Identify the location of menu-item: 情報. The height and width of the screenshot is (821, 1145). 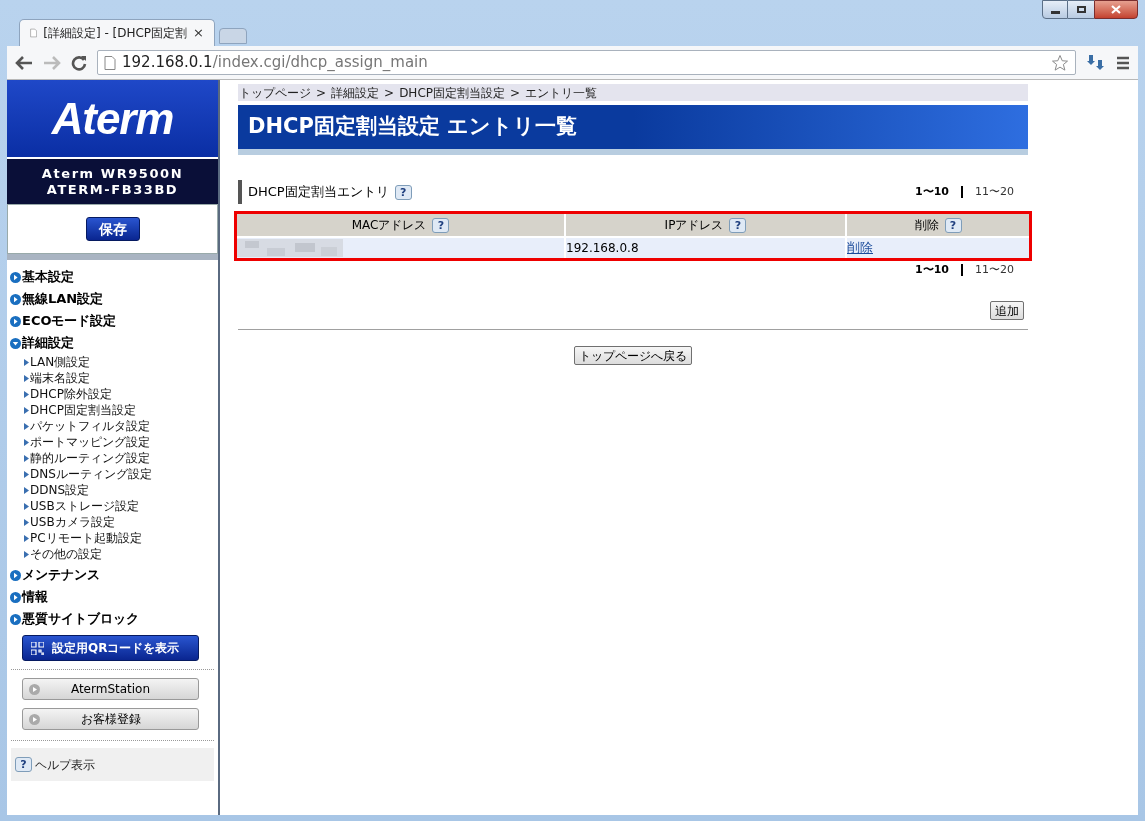
(114, 597).